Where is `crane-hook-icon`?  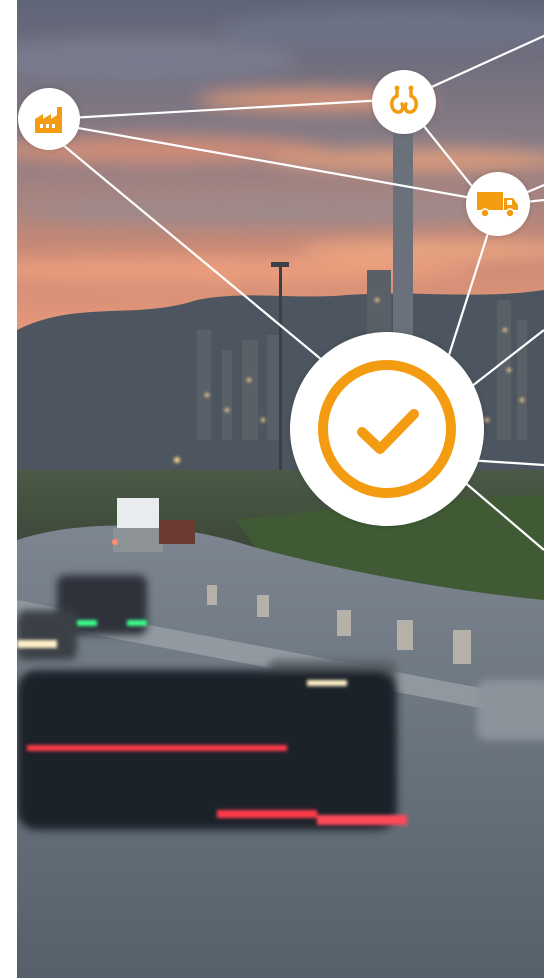 crane-hook-icon is located at coordinates (404, 99).